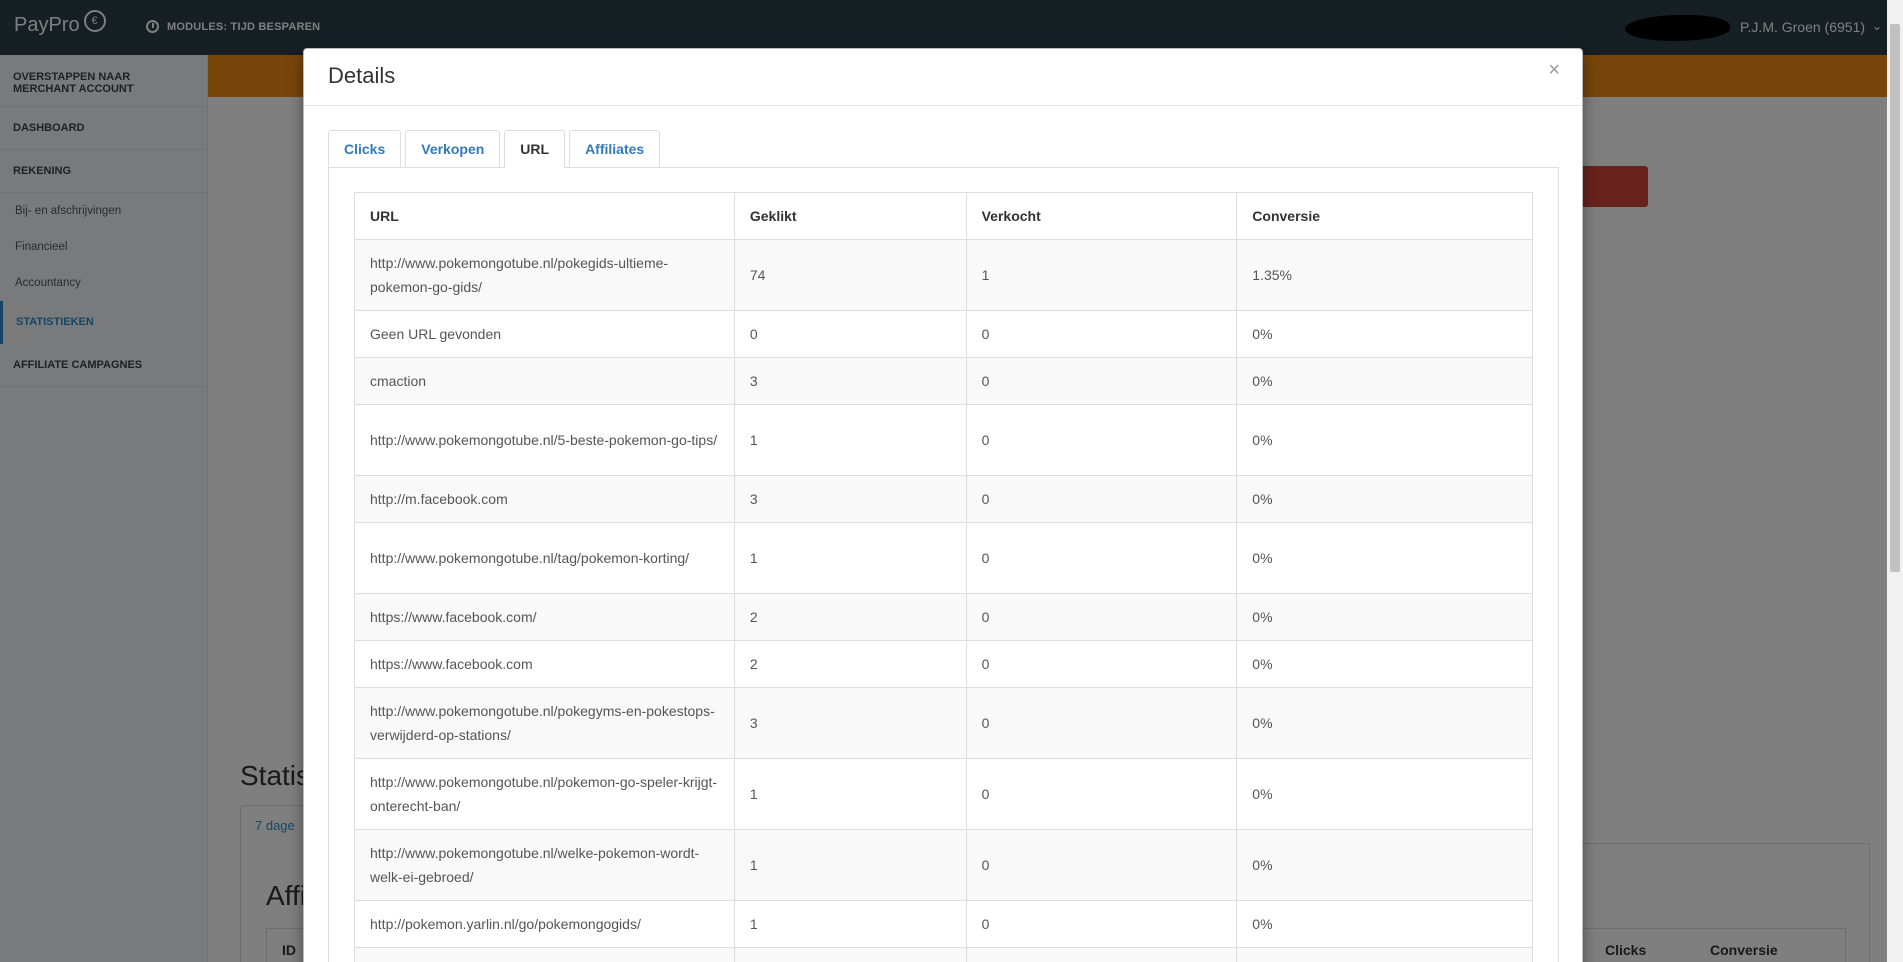 Image resolution: width=1903 pixels, height=962 pixels. What do you see at coordinates (544, 617) in the screenshot?
I see `cell-url: https://www.facebook.com/` at bounding box center [544, 617].